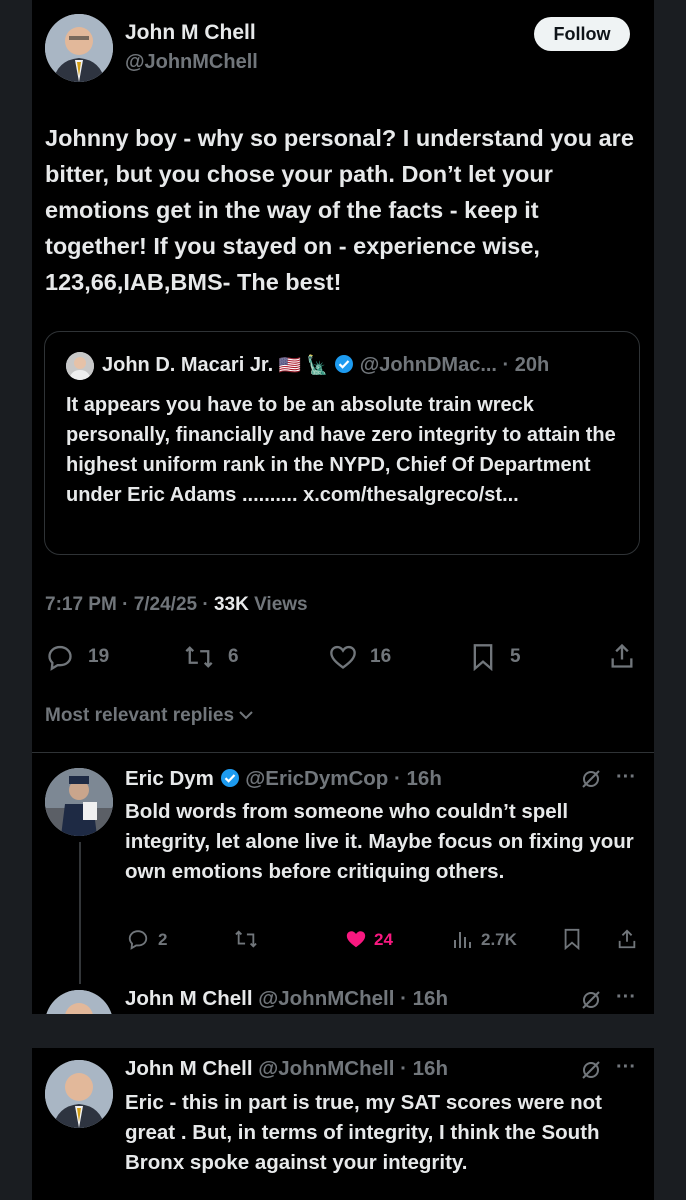 This screenshot has width=686, height=1200. I want to click on quote-handle-time: @JohnDMac... · 20h, so click(454, 365).